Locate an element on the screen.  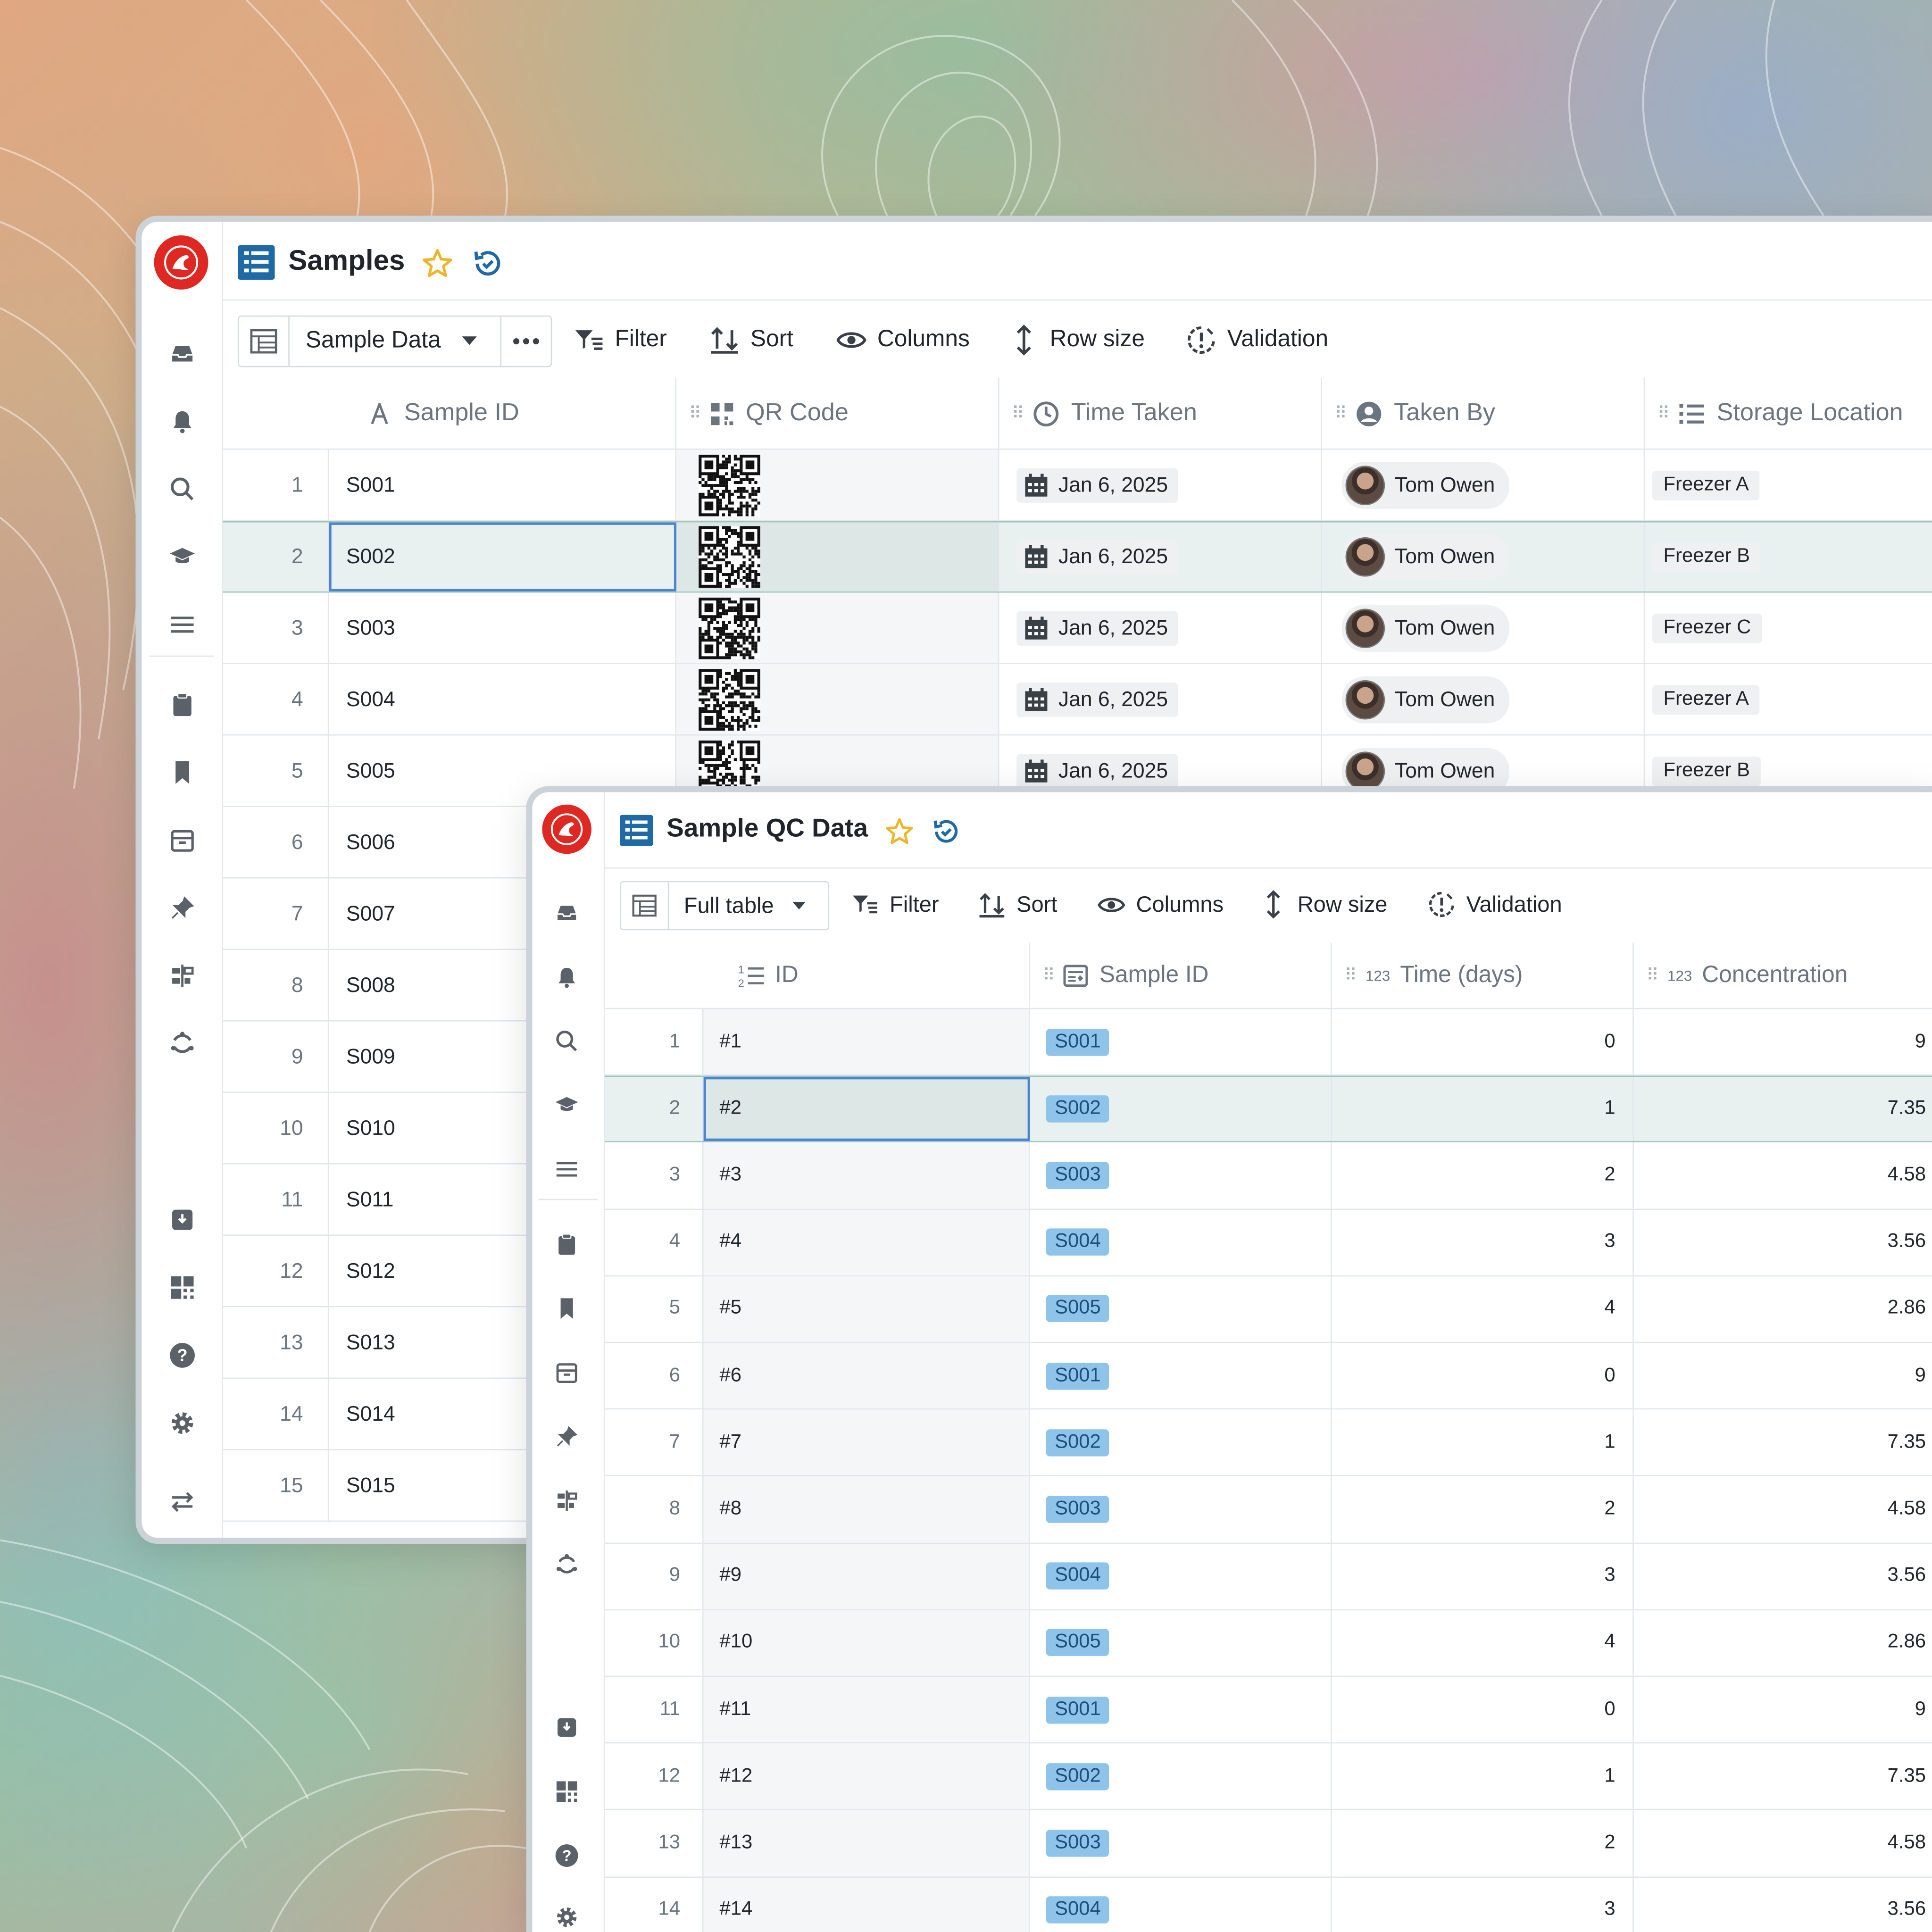
cell-id: #3 is located at coordinates (866, 1175).